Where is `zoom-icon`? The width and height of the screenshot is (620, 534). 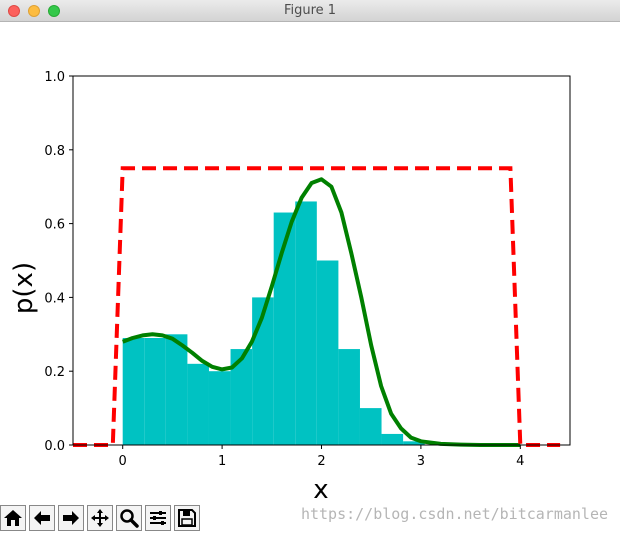 zoom-icon is located at coordinates (129, 518).